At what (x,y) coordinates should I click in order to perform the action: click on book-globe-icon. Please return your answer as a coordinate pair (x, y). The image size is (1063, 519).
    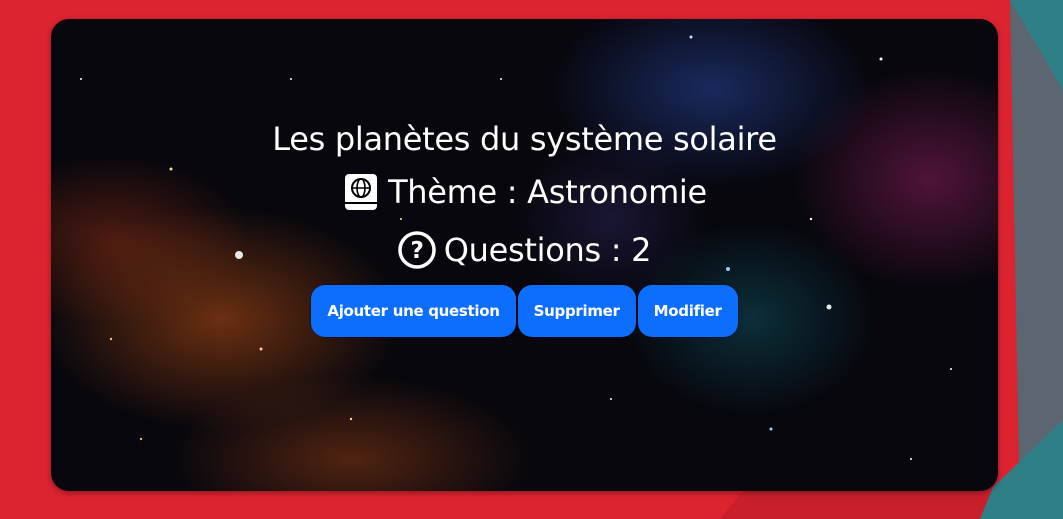
    Looking at the image, I should click on (361, 192).